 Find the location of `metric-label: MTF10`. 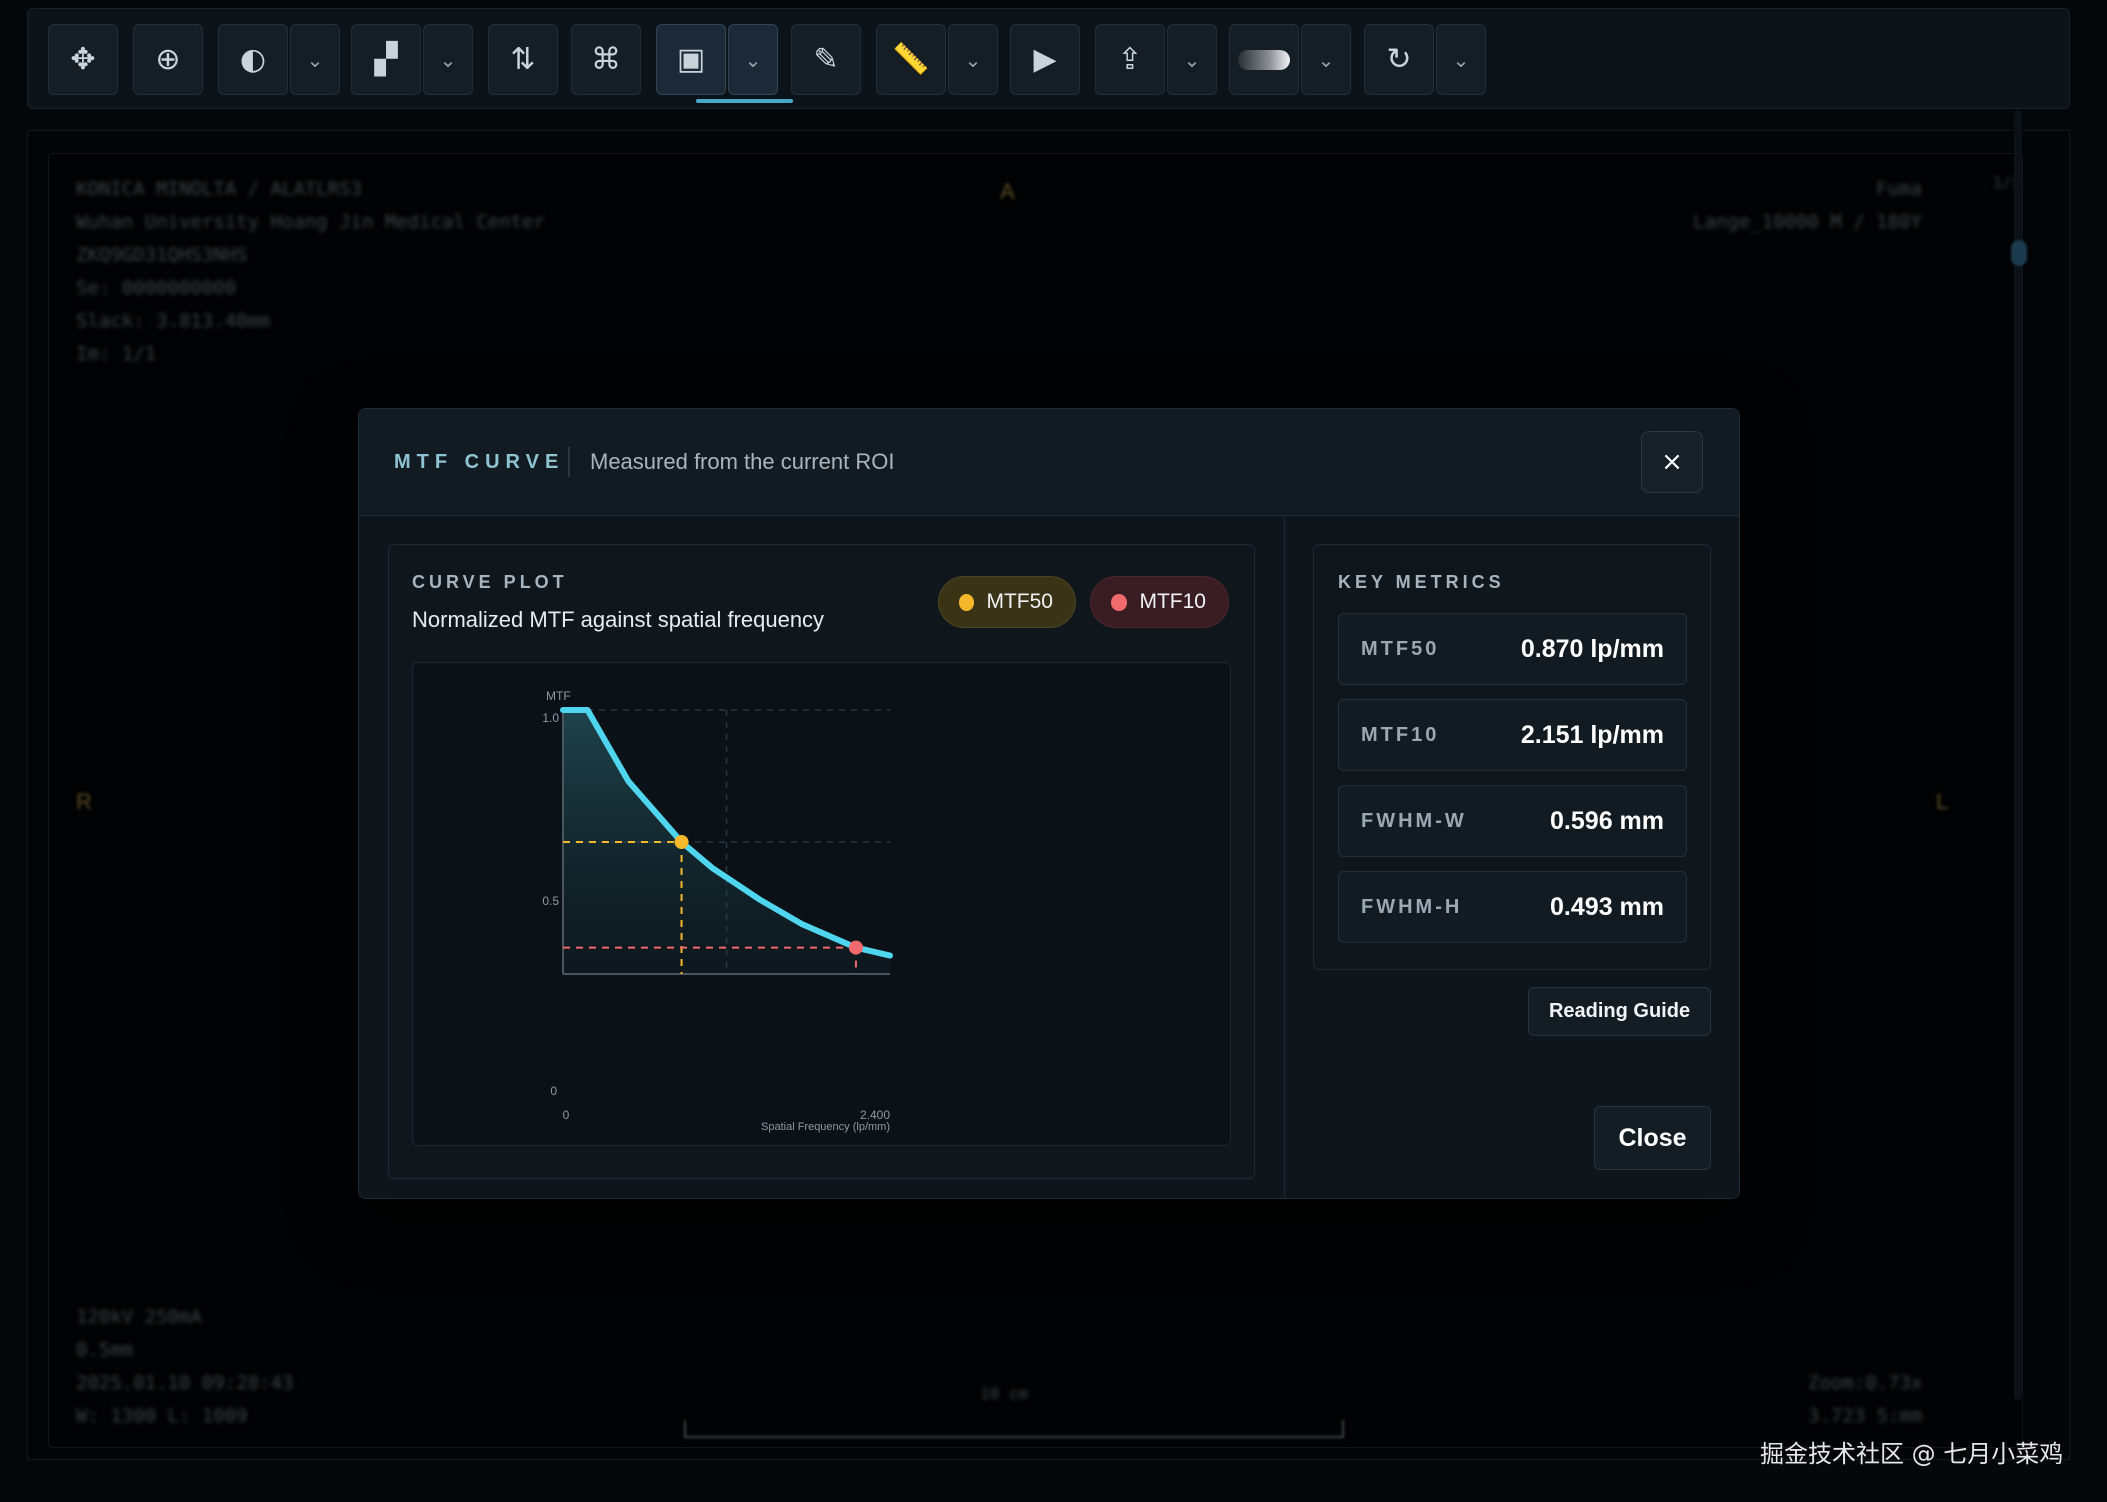

metric-label: MTF10 is located at coordinates (1400, 735).